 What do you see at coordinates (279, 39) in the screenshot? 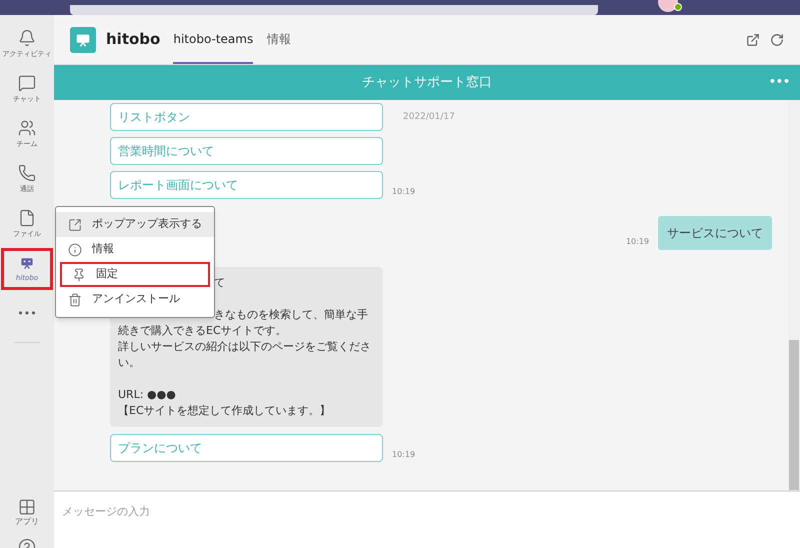
I see `header-tab: 情報` at bounding box center [279, 39].